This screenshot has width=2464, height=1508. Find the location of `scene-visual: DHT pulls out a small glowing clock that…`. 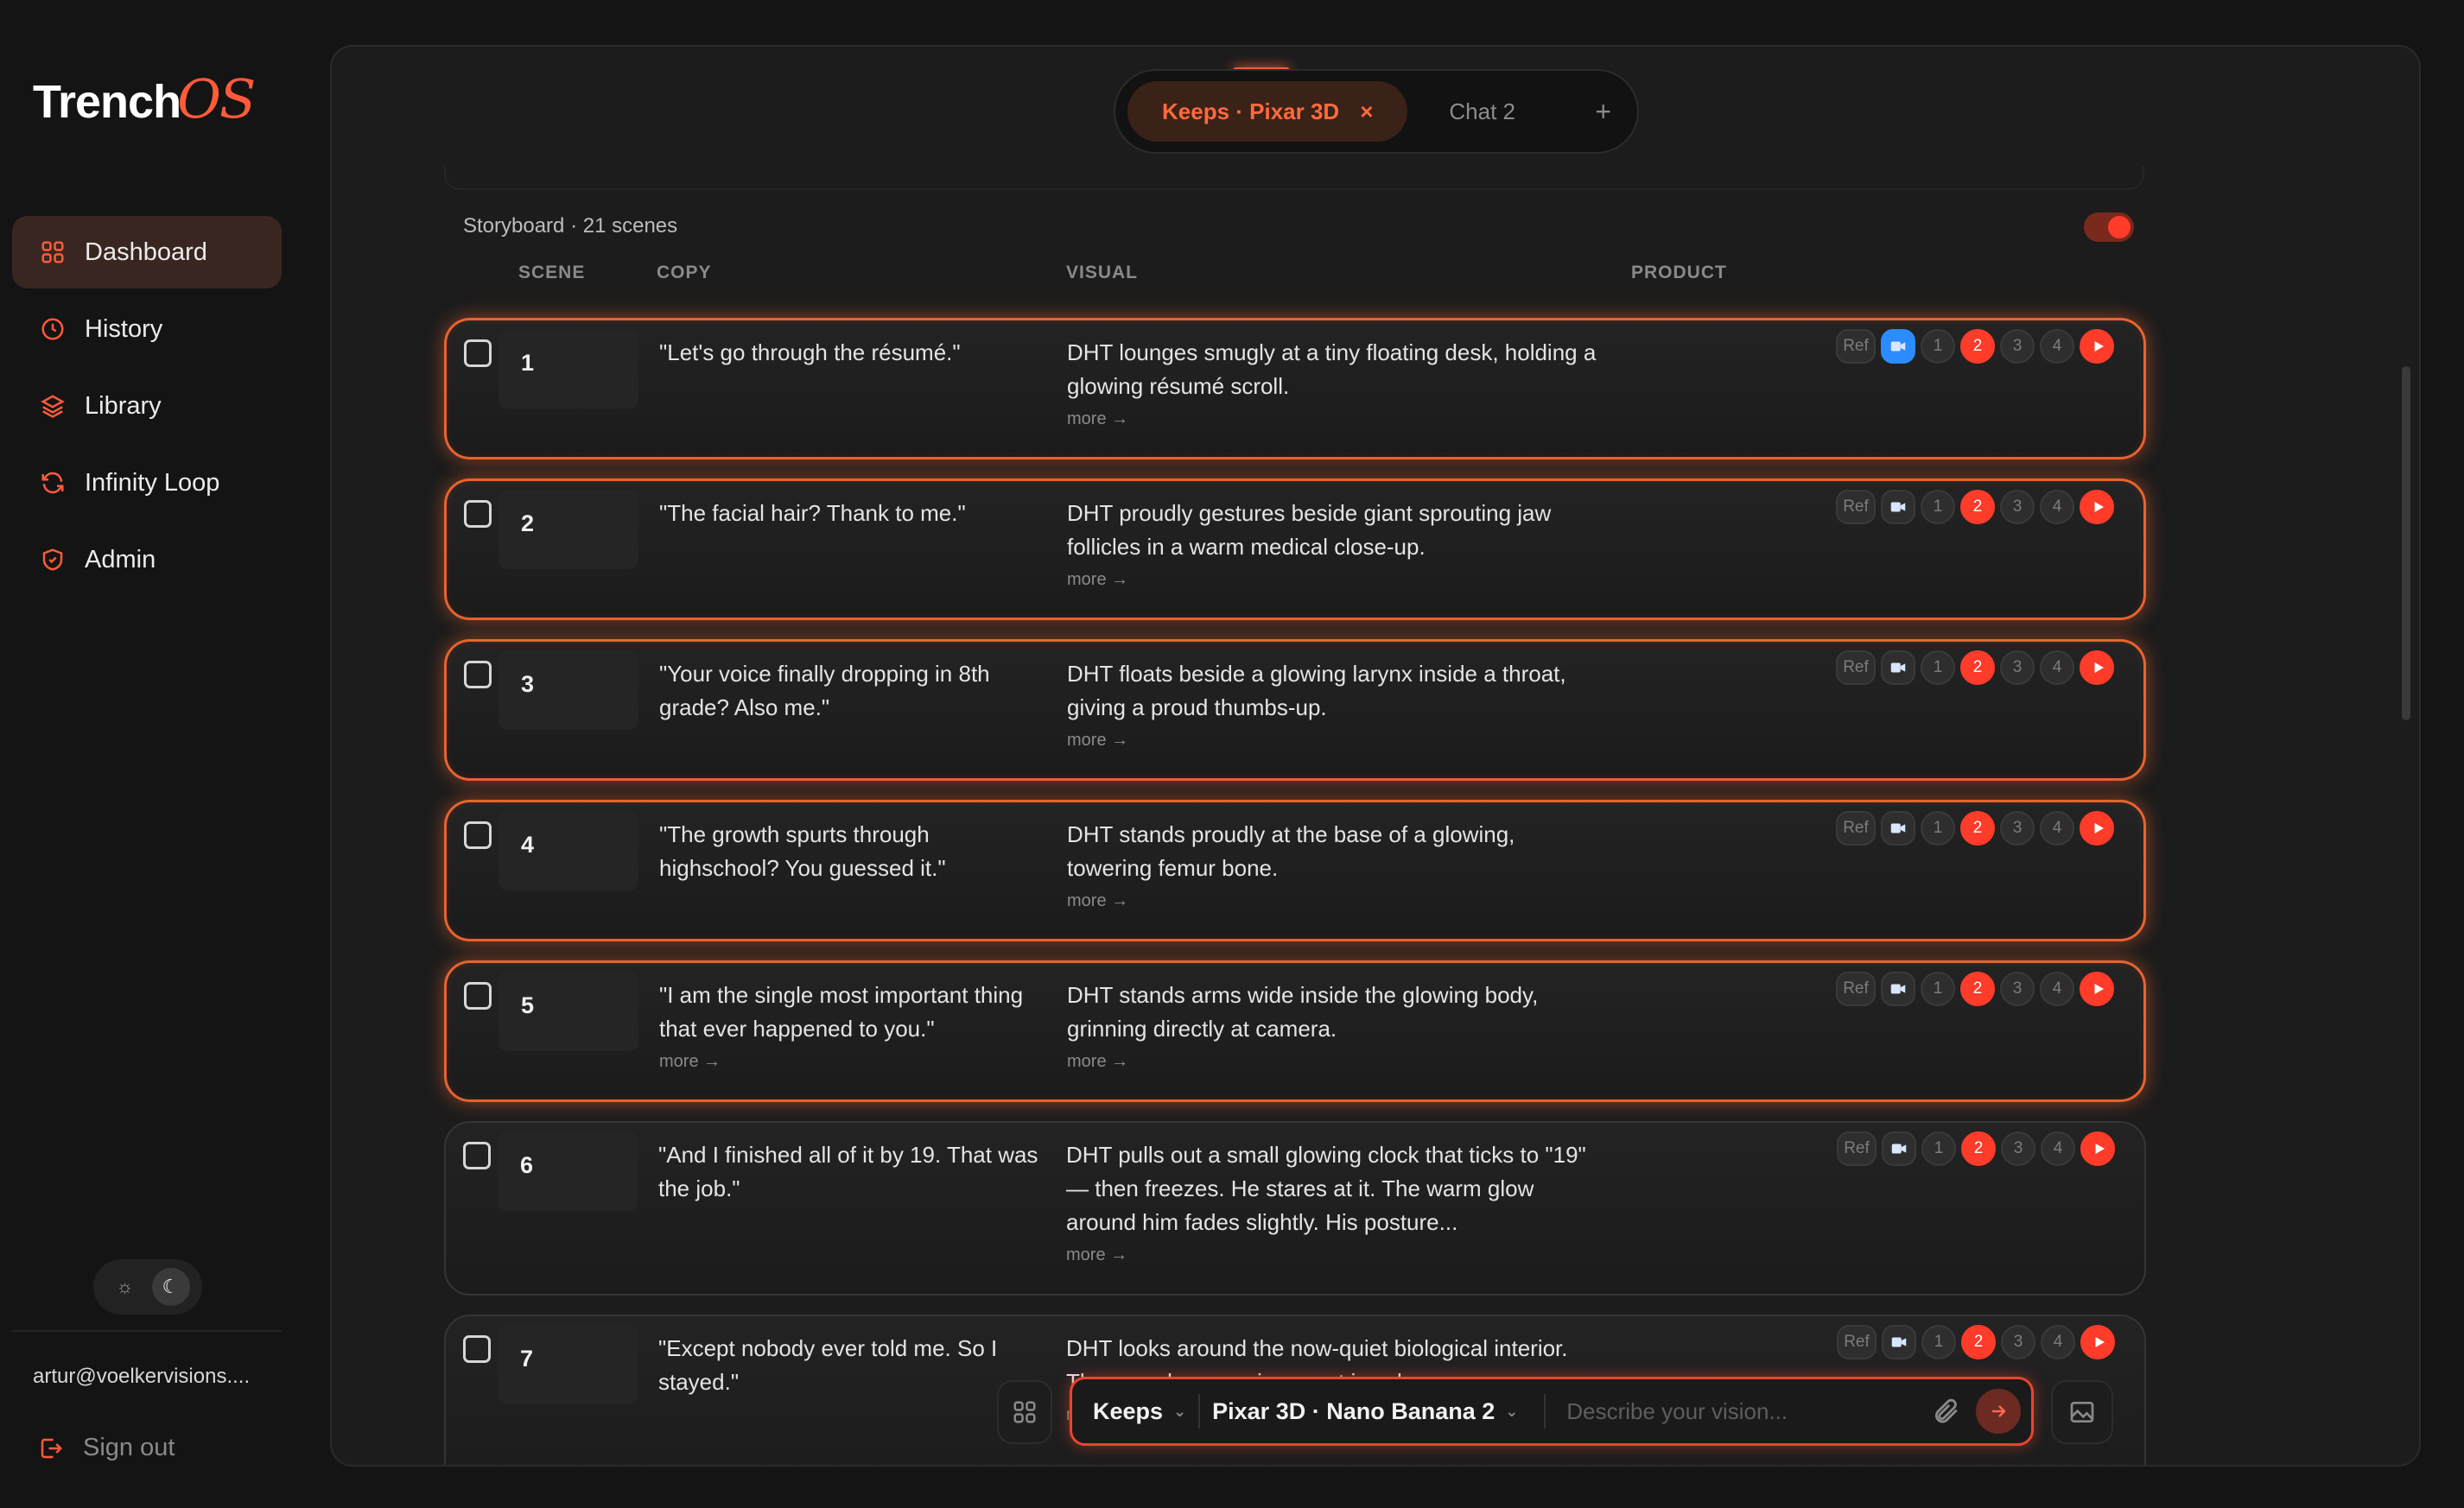

scene-visual: DHT pulls out a small glowing clock that… is located at coordinates (1334, 1202).